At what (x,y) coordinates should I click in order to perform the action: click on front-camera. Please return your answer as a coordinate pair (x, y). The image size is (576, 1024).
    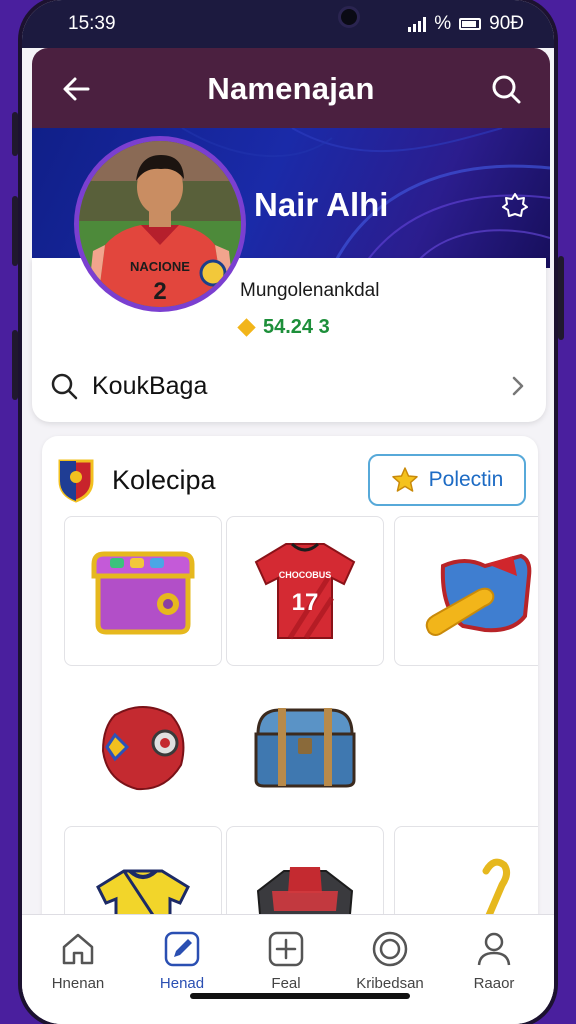
    Looking at the image, I should click on (349, 17).